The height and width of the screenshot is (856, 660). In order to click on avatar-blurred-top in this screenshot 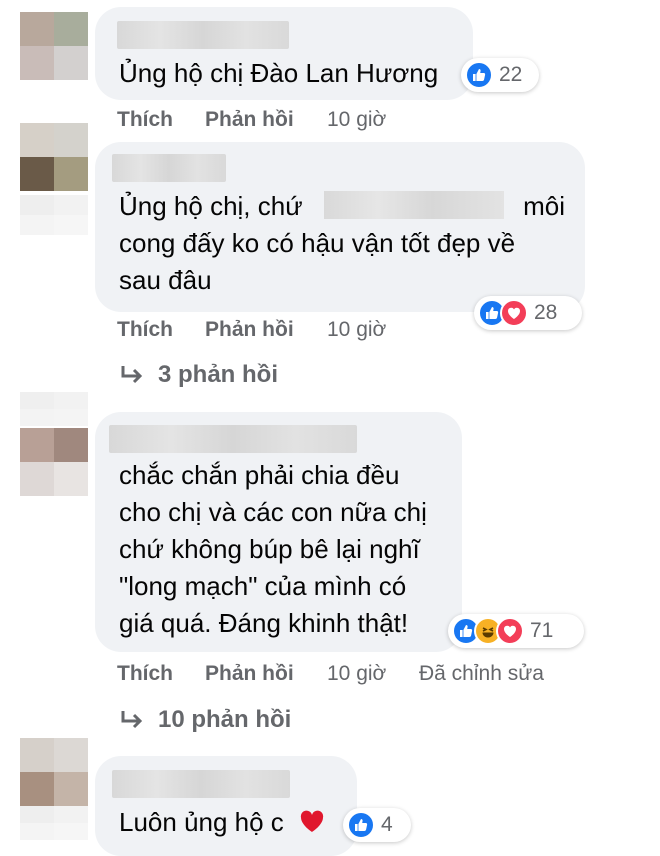, I will do `click(54, 409)`.